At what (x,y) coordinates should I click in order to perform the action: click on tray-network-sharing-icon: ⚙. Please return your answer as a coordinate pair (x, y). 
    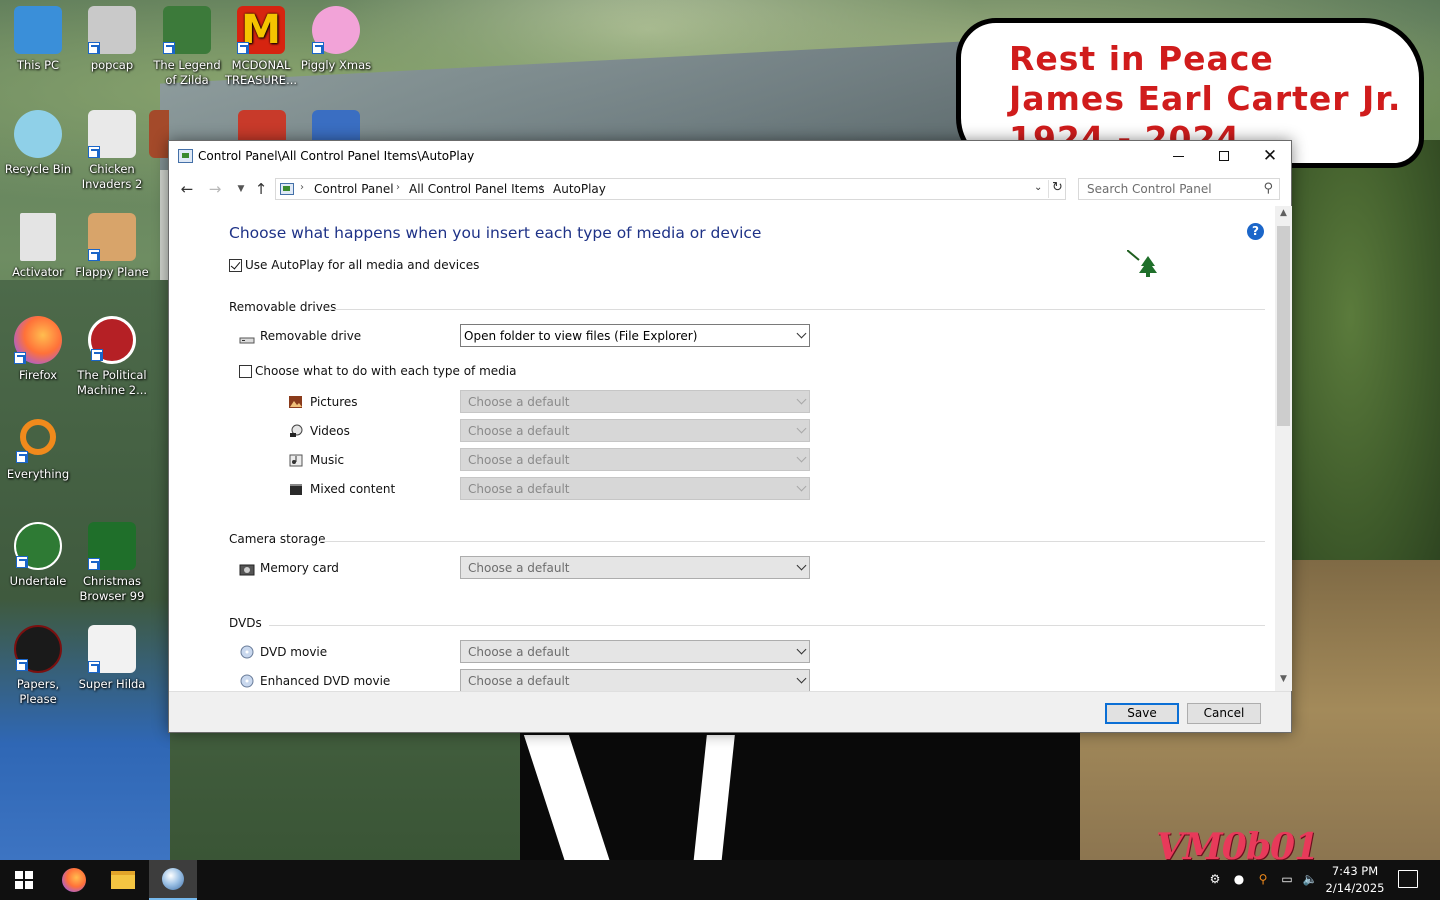
    Looking at the image, I should click on (1215, 880).